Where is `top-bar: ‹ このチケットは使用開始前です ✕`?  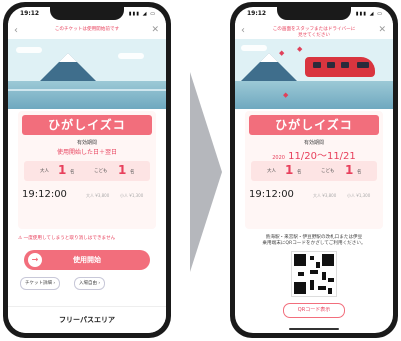
top-bar: ‹ このチケットは使用開始前です ✕ is located at coordinates (87, 31).